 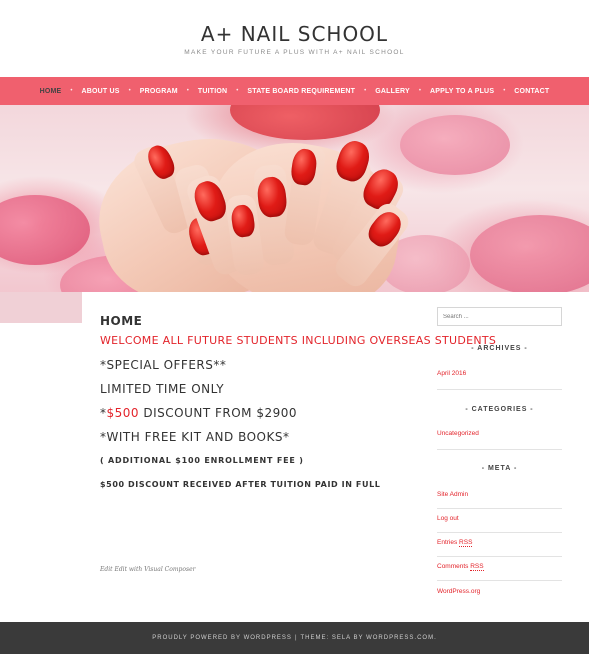 I want to click on limited-time-text: LIMITED TIME ONLY, so click(x=162, y=389).